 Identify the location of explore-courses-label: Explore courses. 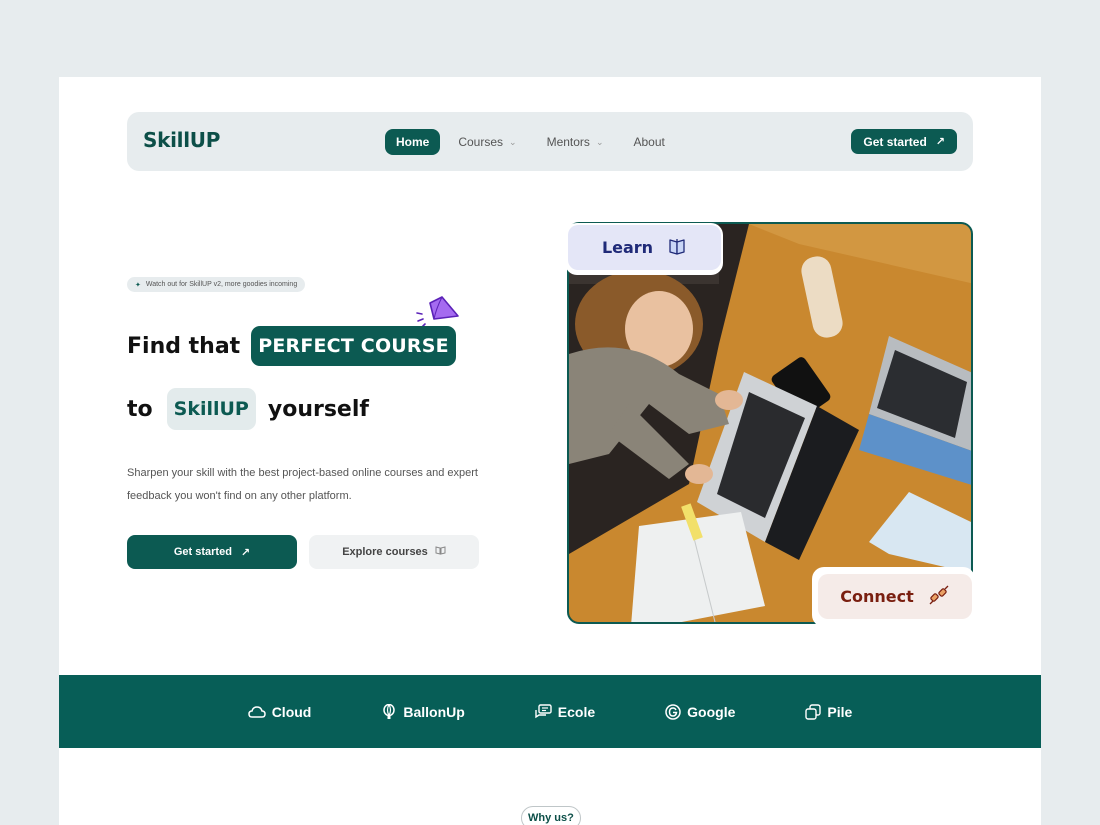
(385, 552).